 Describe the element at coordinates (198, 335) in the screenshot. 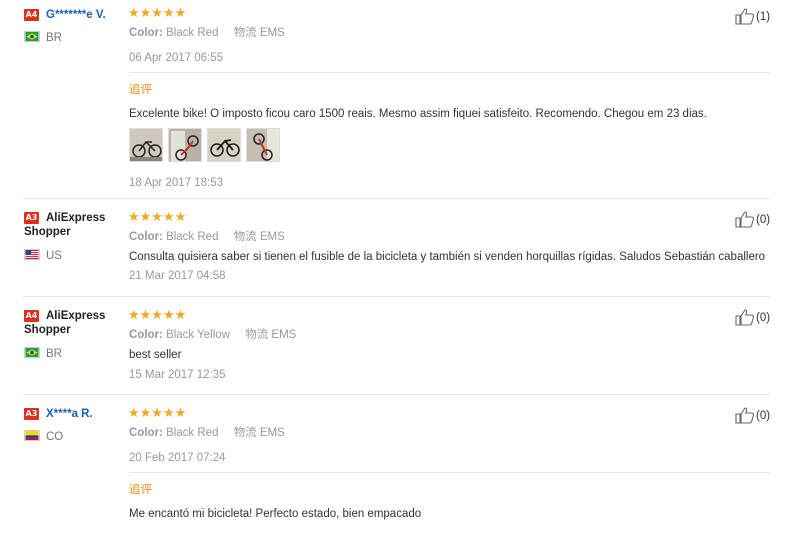

I see `color-value: Black Yellow` at that location.